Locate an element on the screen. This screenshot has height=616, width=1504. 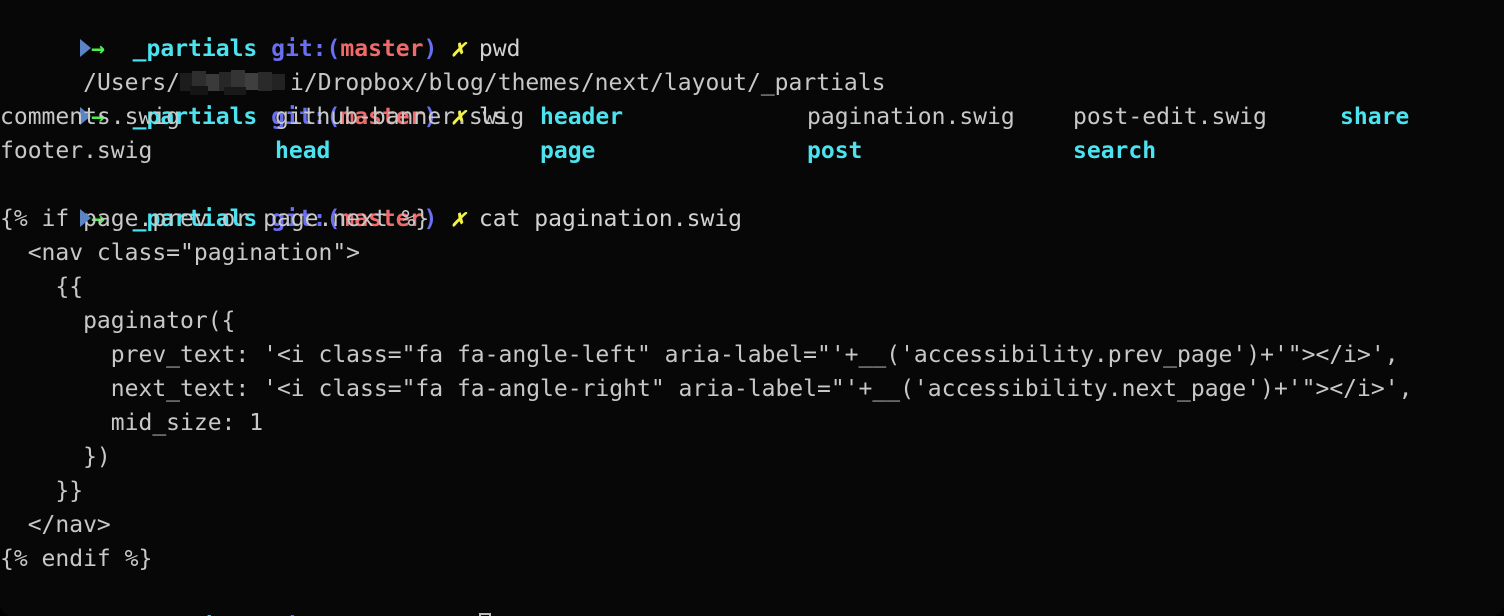
prompt-cwd: _partials is located at coordinates (195, 49).